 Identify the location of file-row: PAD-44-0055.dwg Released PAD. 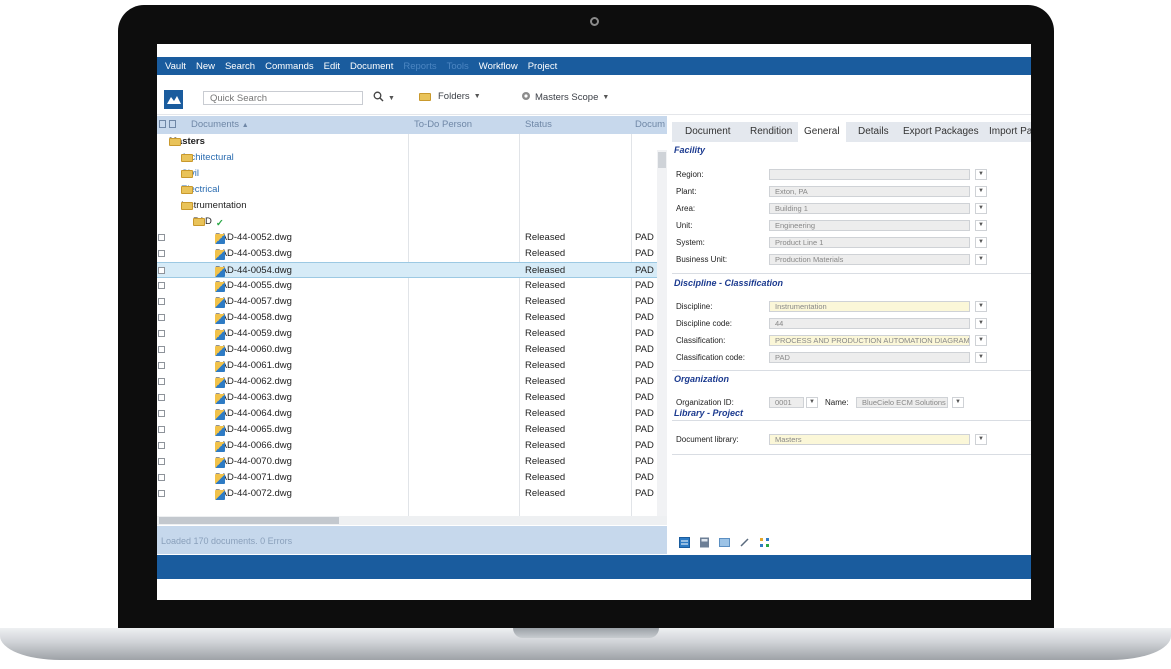
(412, 286).